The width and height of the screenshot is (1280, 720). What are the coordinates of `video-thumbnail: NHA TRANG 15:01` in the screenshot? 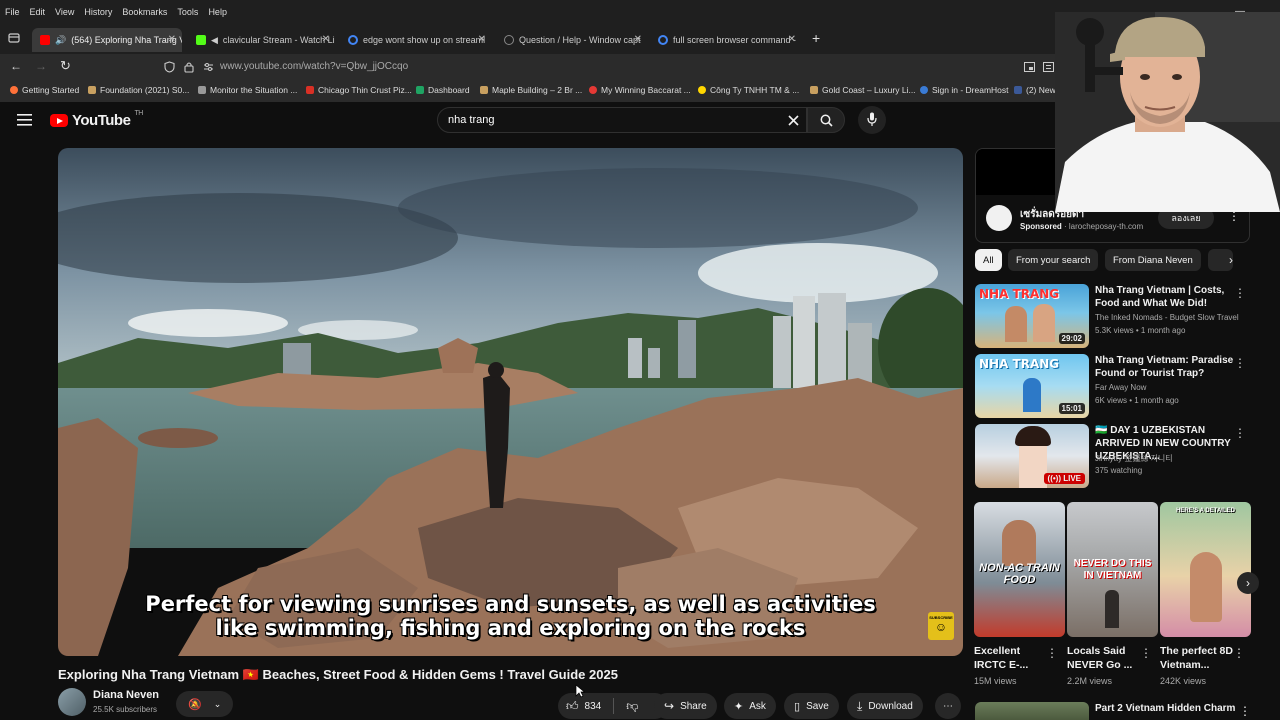 It's located at (1032, 386).